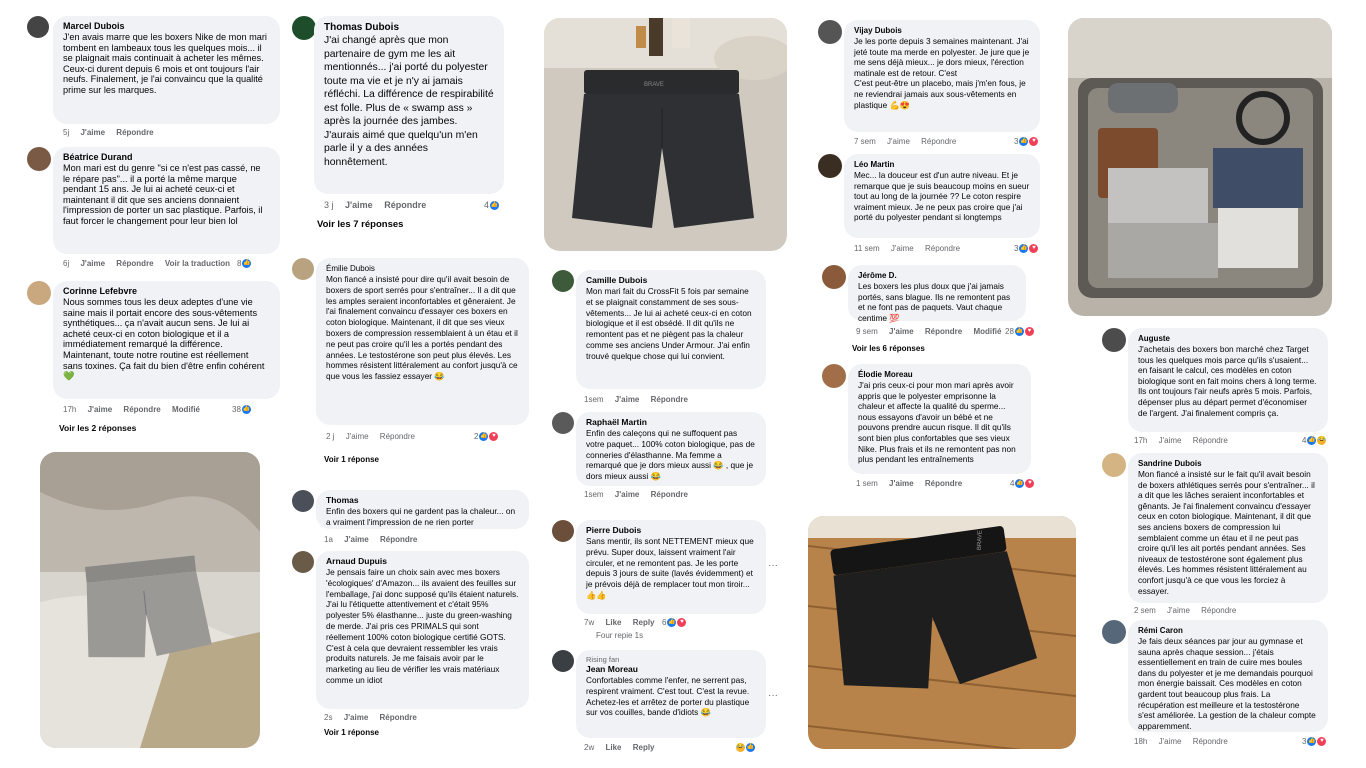 This screenshot has height=768, width=1366. I want to click on reaction-count: 4 👍, so click(492, 205).